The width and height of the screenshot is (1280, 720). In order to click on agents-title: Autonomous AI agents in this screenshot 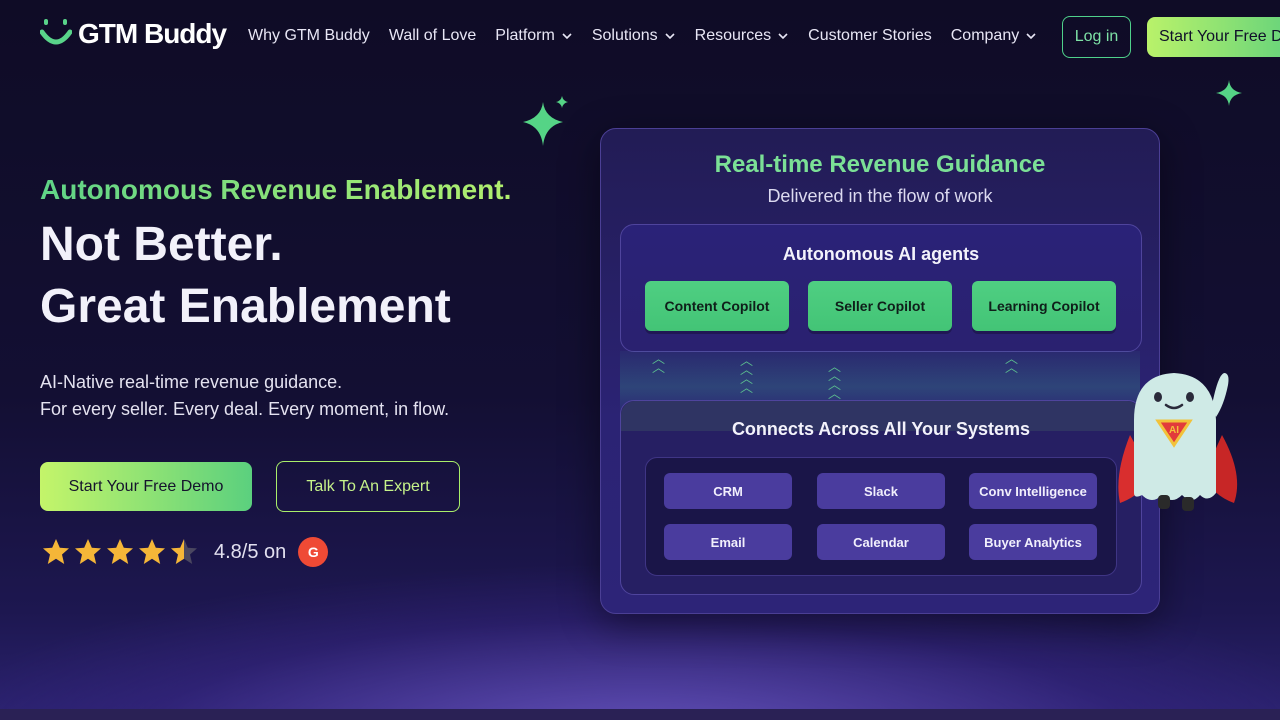, I will do `click(881, 254)`.